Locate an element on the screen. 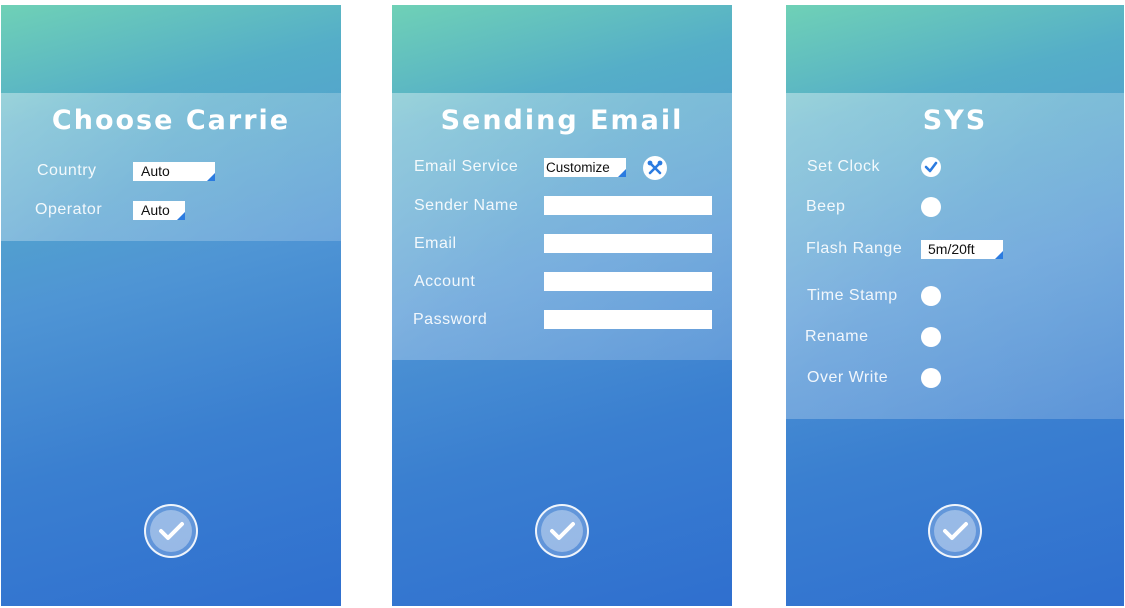 Image resolution: width=1125 pixels, height=608 pixels. operator-select: Auto is located at coordinates (159, 210).